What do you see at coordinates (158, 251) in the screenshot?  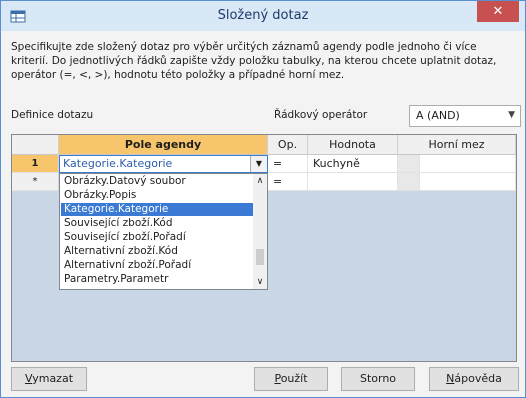 I see `dropdown-option: Alternativní zboží.Kód` at bounding box center [158, 251].